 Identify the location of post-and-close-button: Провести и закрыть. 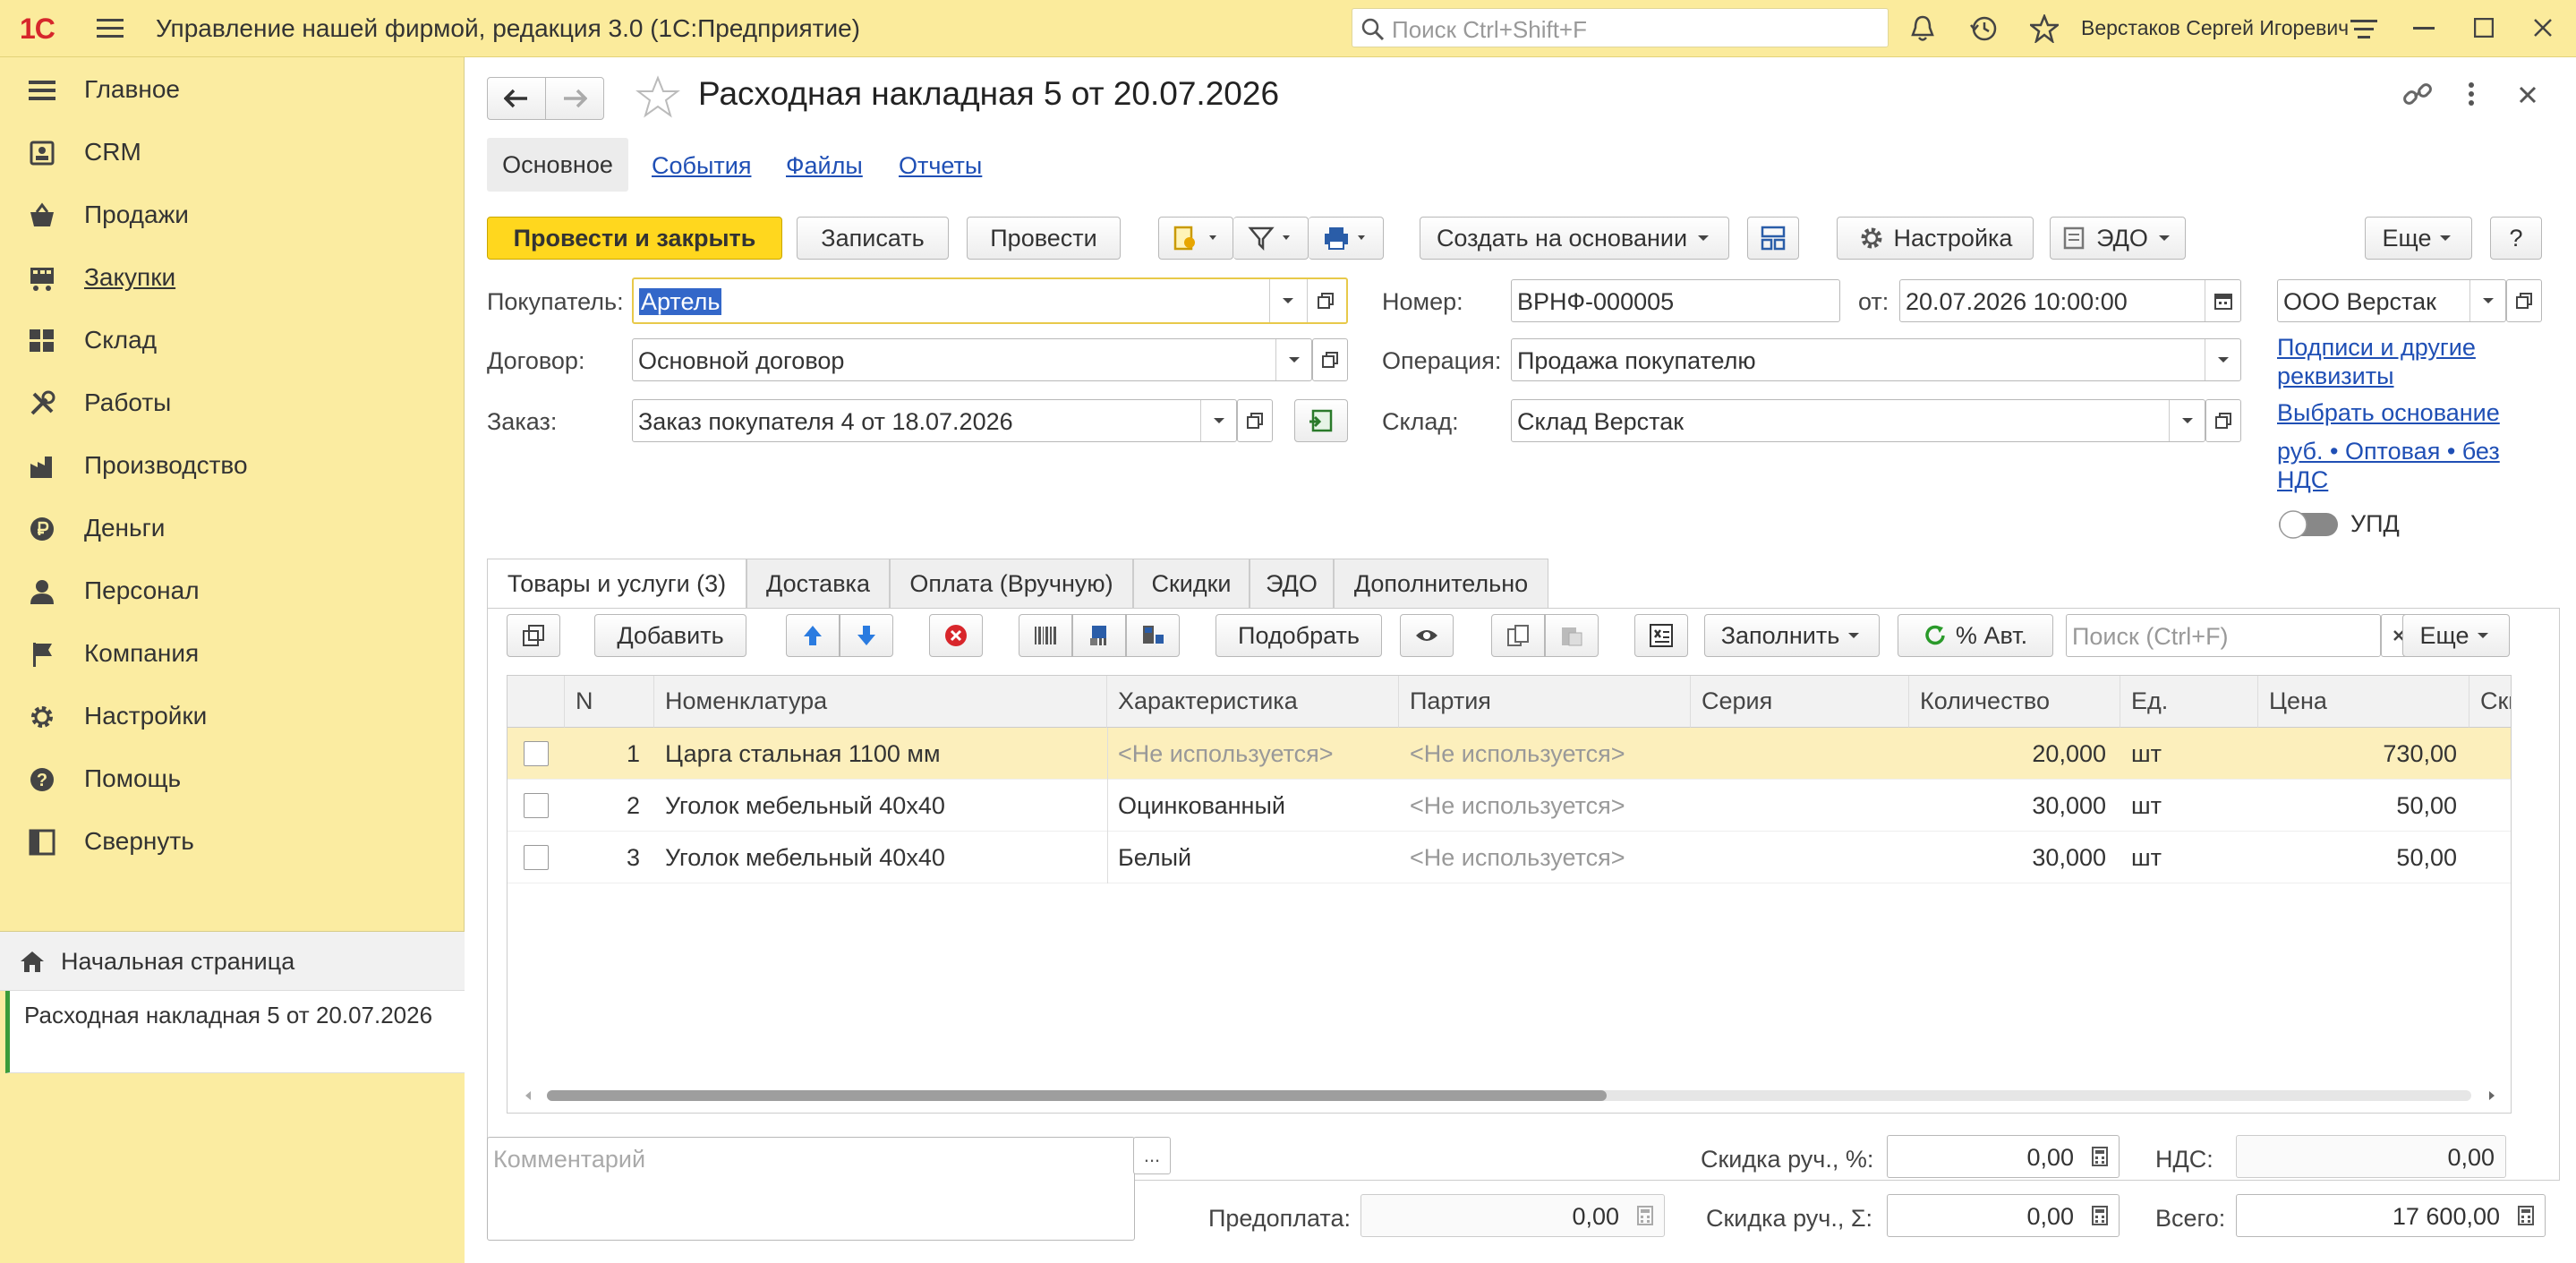
(634, 238).